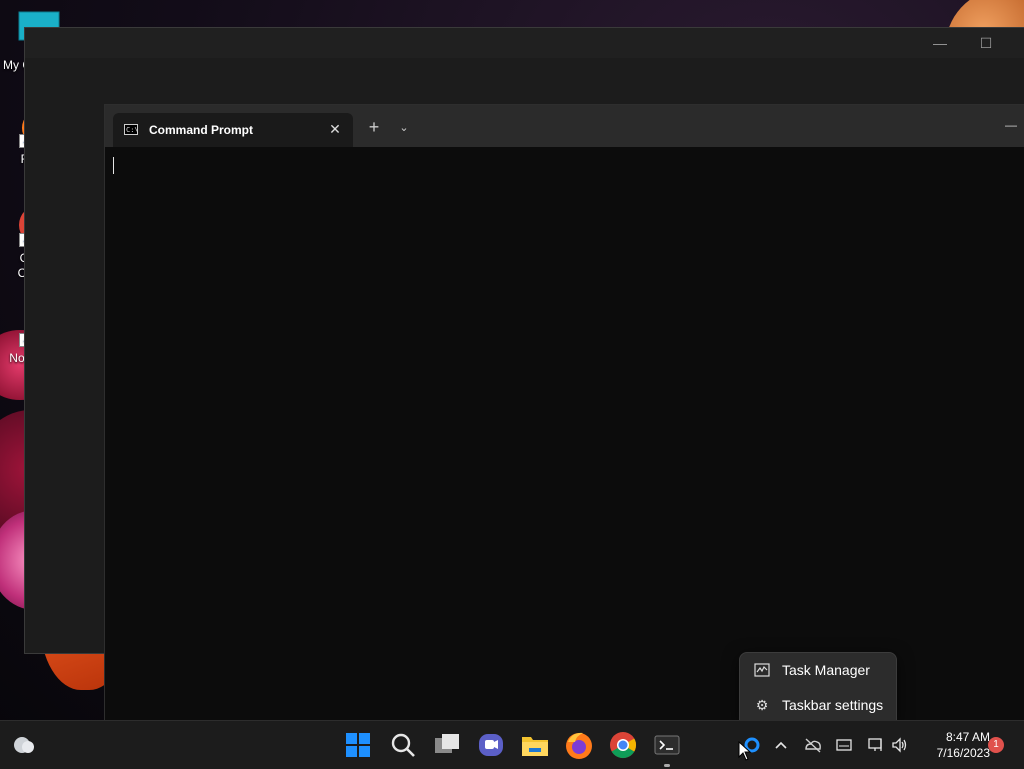  What do you see at coordinates (667, 748) in the screenshot?
I see `terminal-taskbar-icon` at bounding box center [667, 748].